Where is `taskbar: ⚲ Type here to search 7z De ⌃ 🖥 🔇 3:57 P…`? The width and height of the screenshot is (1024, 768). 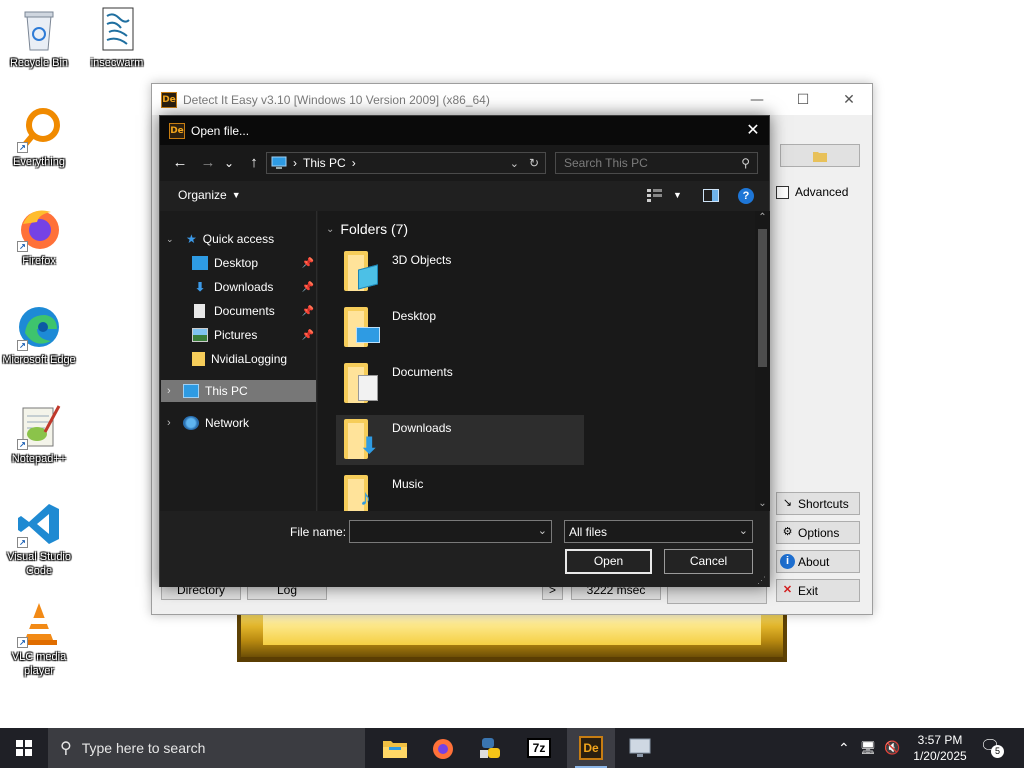 taskbar: ⚲ Type here to search 7z De ⌃ 🖥 🔇 3:57 P… is located at coordinates (512, 748).